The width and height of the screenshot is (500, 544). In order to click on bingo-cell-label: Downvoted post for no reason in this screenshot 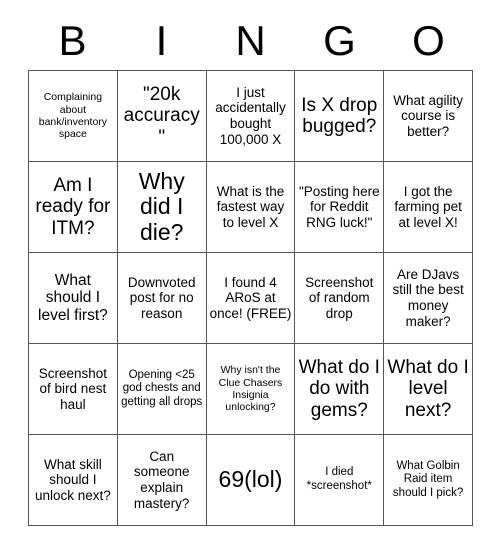, I will do `click(161, 297)`.